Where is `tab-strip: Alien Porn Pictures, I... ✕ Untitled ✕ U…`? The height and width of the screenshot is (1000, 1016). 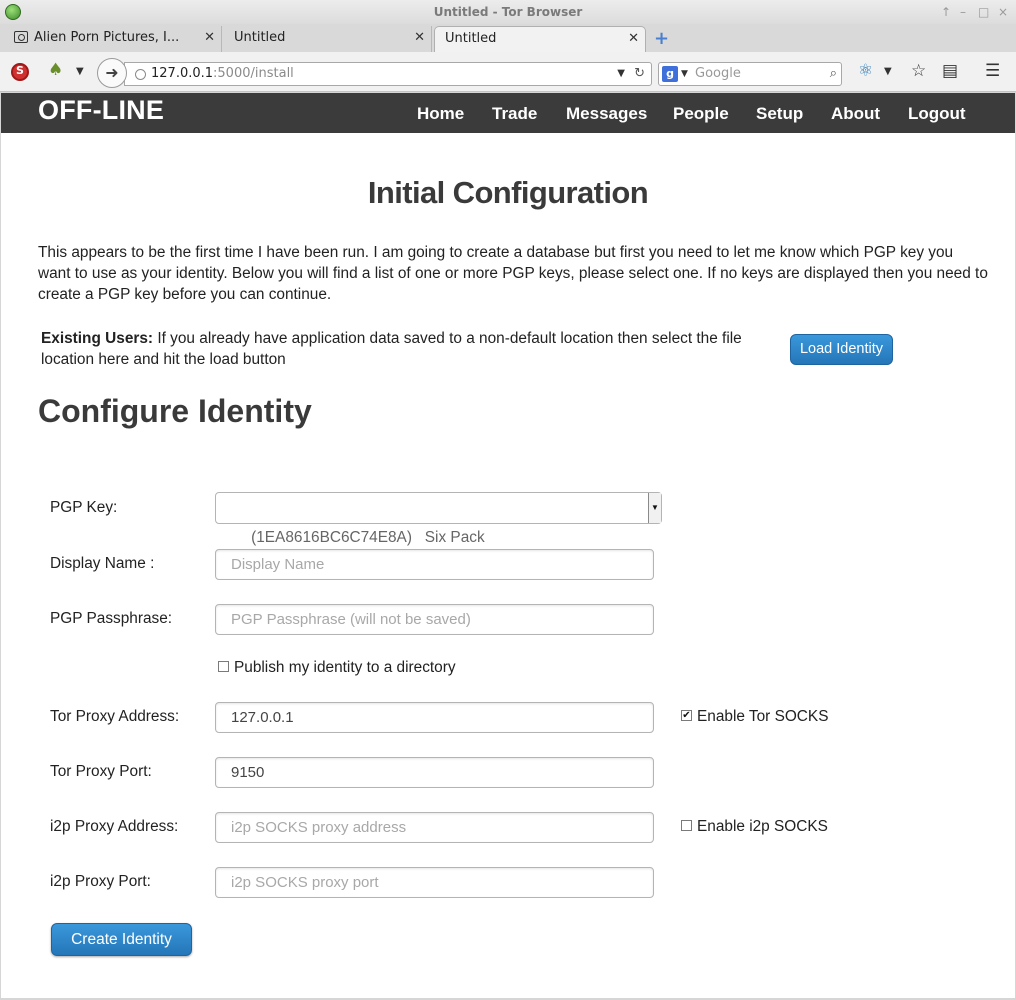
tab-strip: Alien Porn Pictures, I... ✕ Untitled ✕ U… is located at coordinates (508, 38).